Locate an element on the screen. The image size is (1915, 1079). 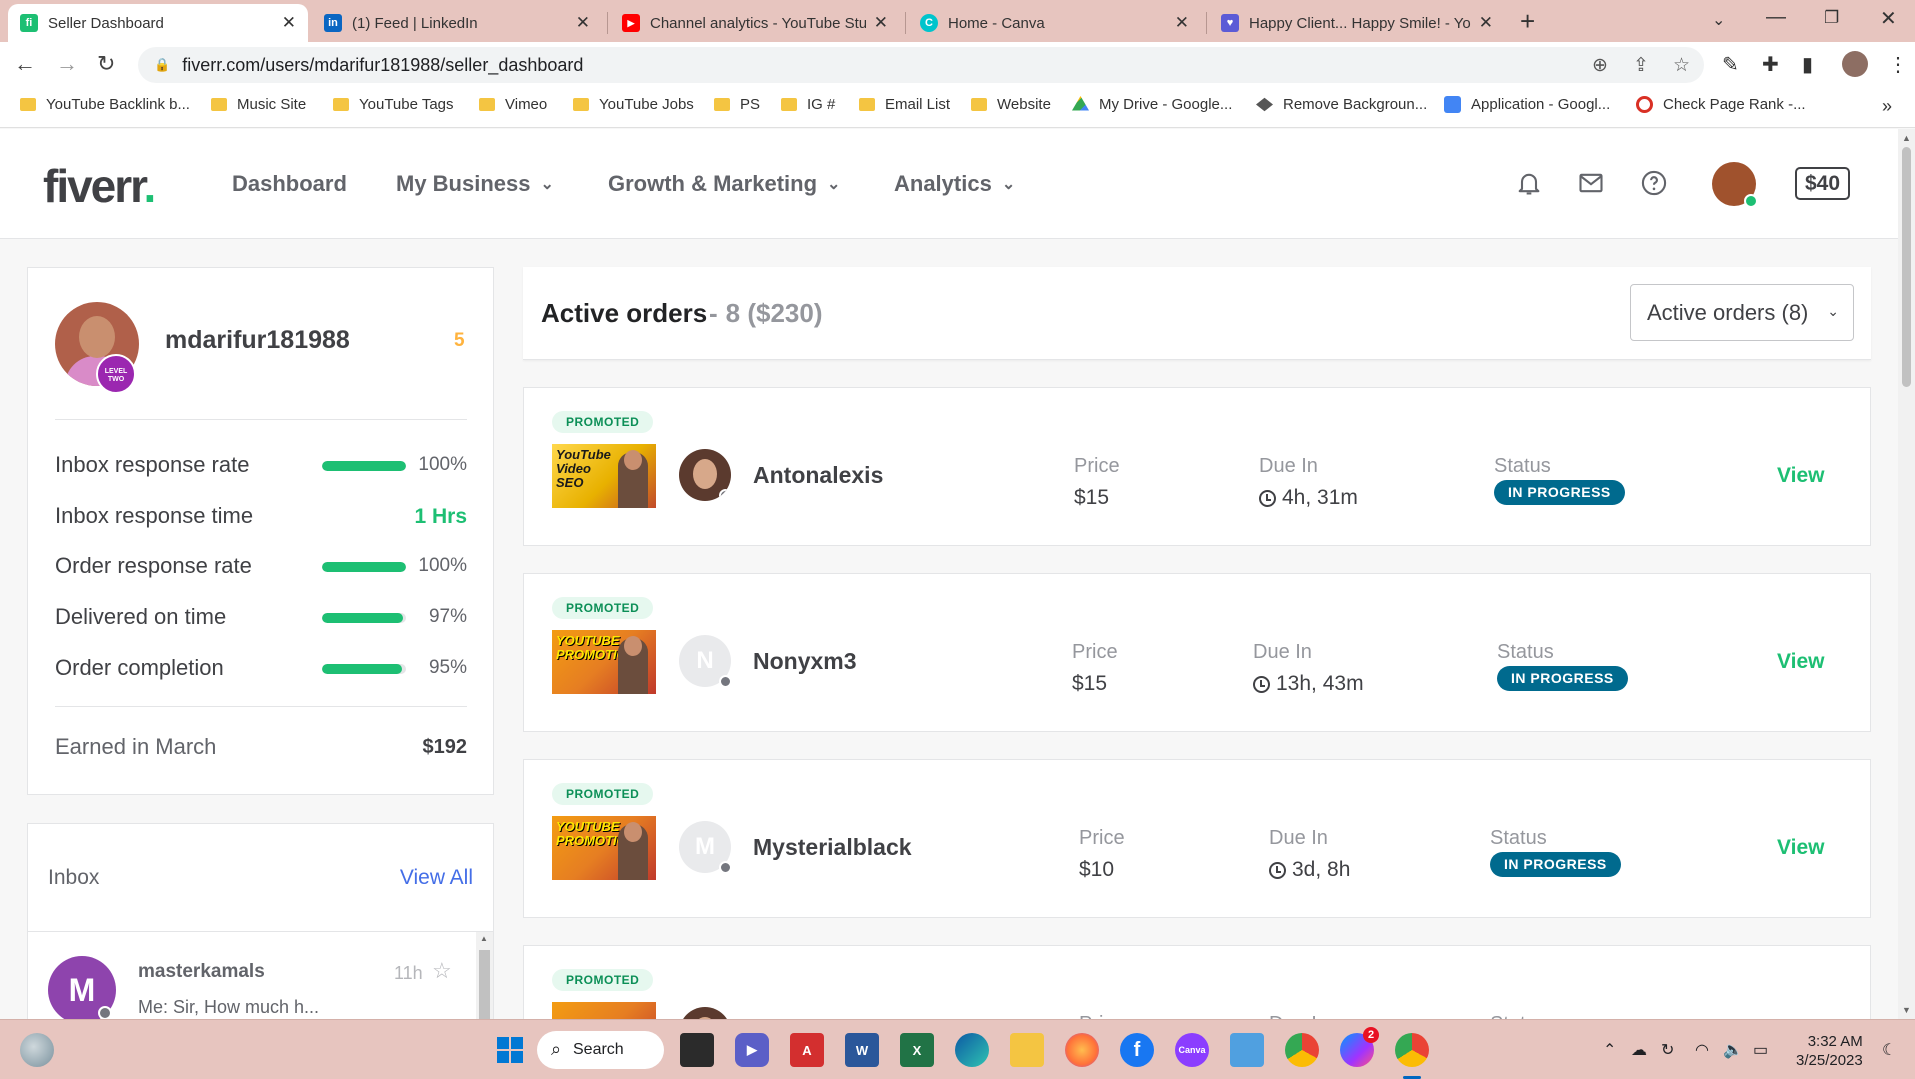
back-arrow-icon: ← is located at coordinates (25, 64).